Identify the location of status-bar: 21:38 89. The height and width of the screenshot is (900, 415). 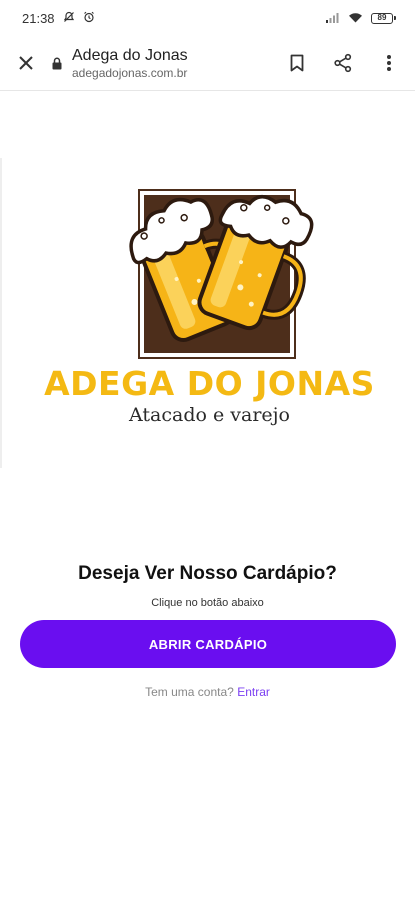
(207, 18).